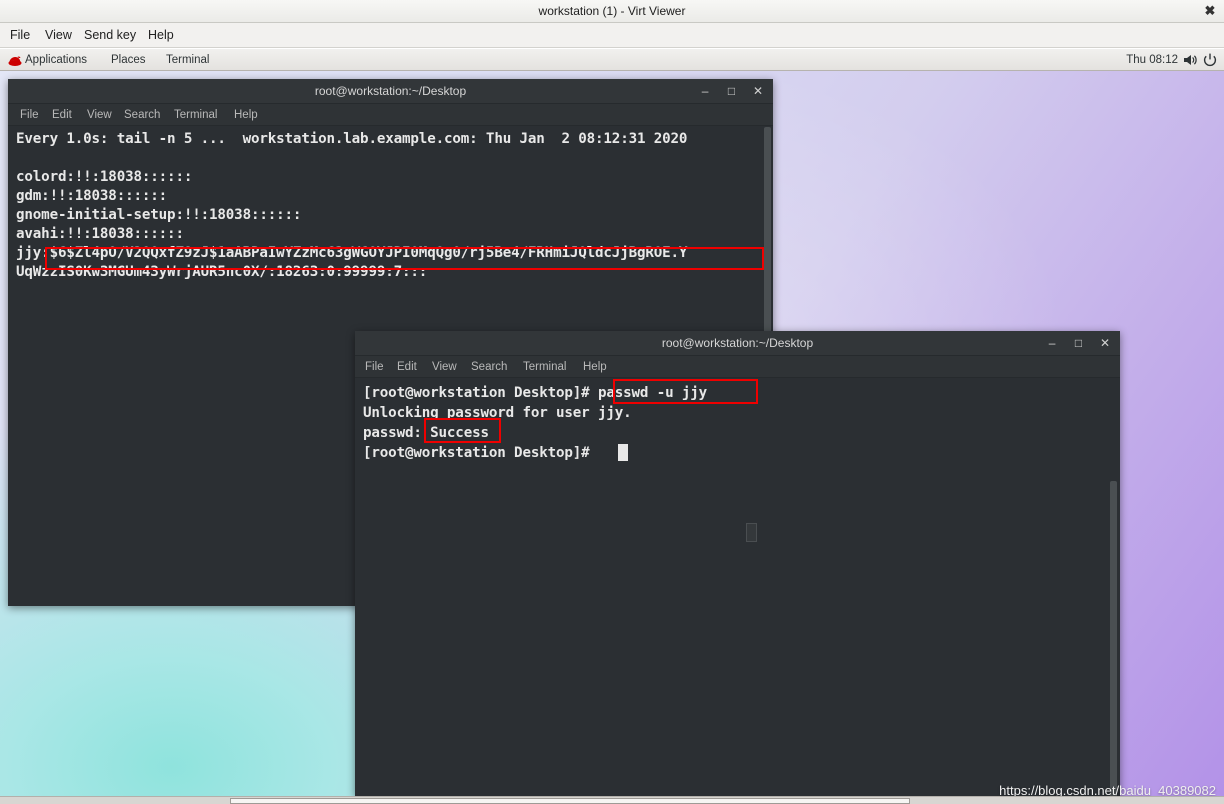 Image resolution: width=1224 pixels, height=804 pixels. Describe the element at coordinates (1210, 11) in the screenshot. I see `close-icon: ✖` at that location.